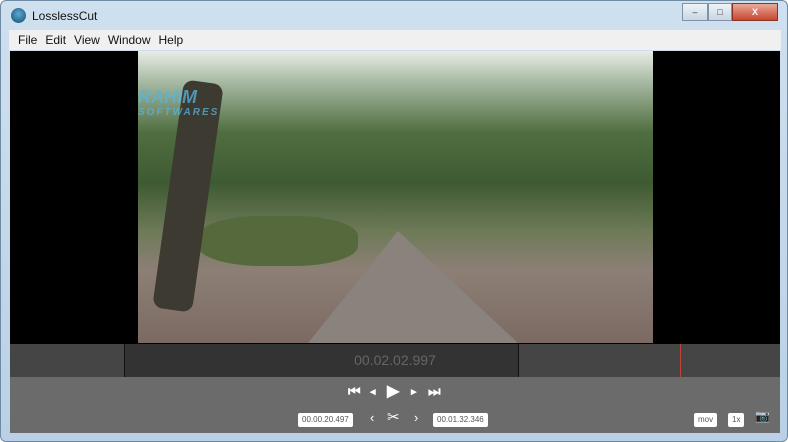 This screenshot has height=442, width=788. I want to click on prev-frame-button: ◂, so click(373, 391).